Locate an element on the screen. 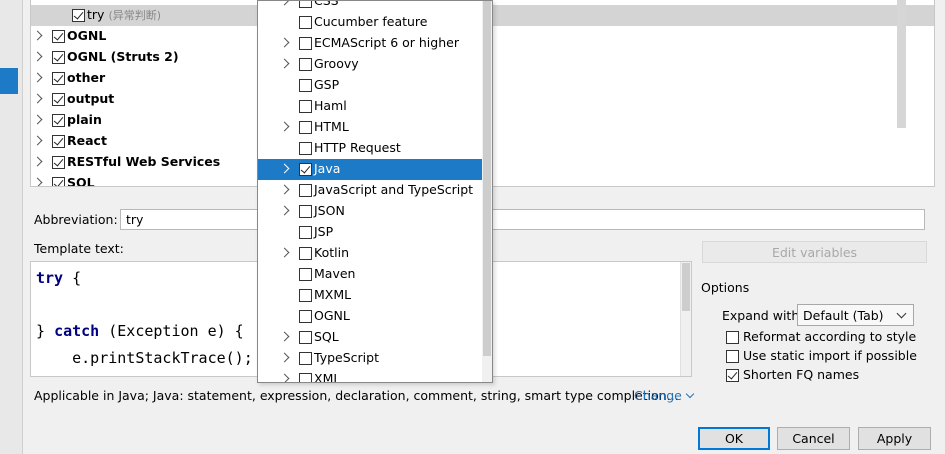 Image resolution: width=945 pixels, height=454 pixels. sidebar-selected-indicator is located at coordinates (9, 81).